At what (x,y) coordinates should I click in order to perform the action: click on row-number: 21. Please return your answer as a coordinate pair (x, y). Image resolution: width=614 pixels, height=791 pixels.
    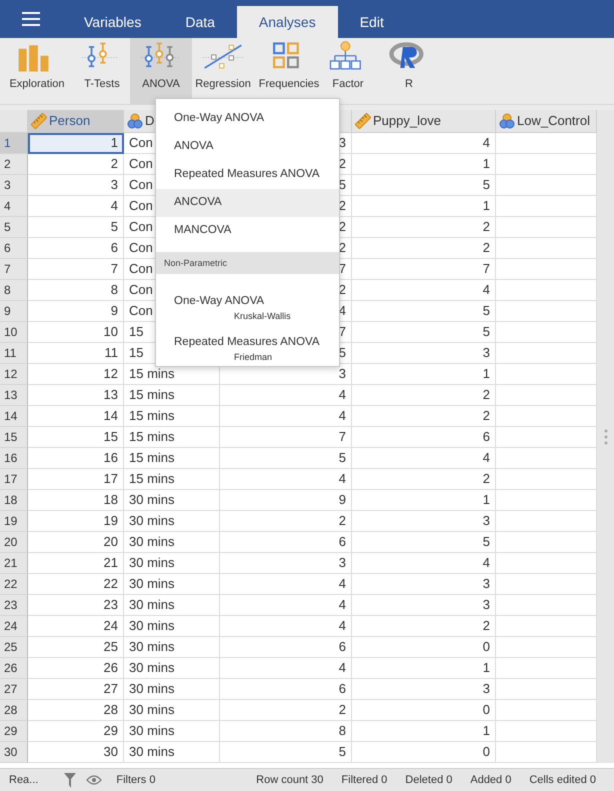
    Looking at the image, I should click on (14, 563).